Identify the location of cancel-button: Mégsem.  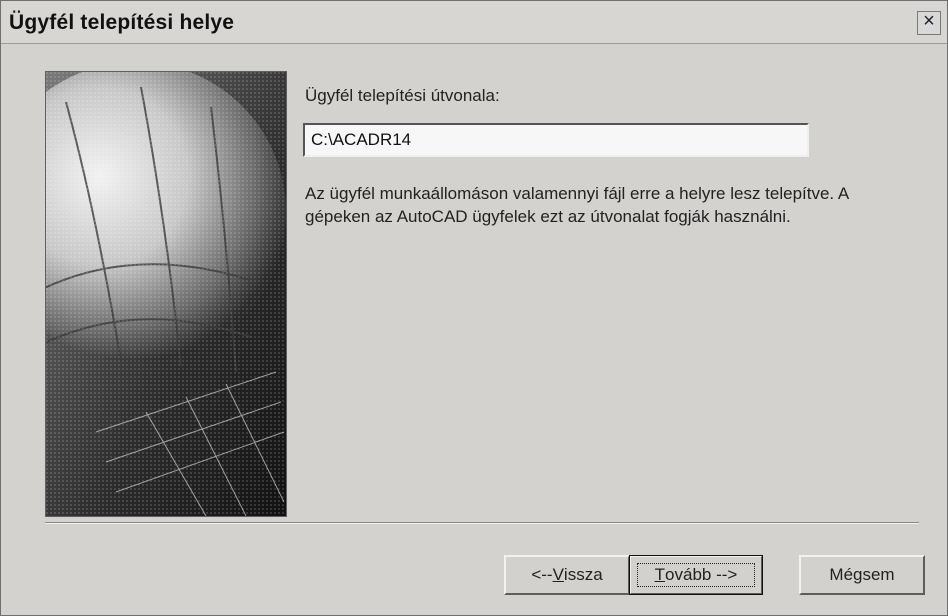
(862, 575).